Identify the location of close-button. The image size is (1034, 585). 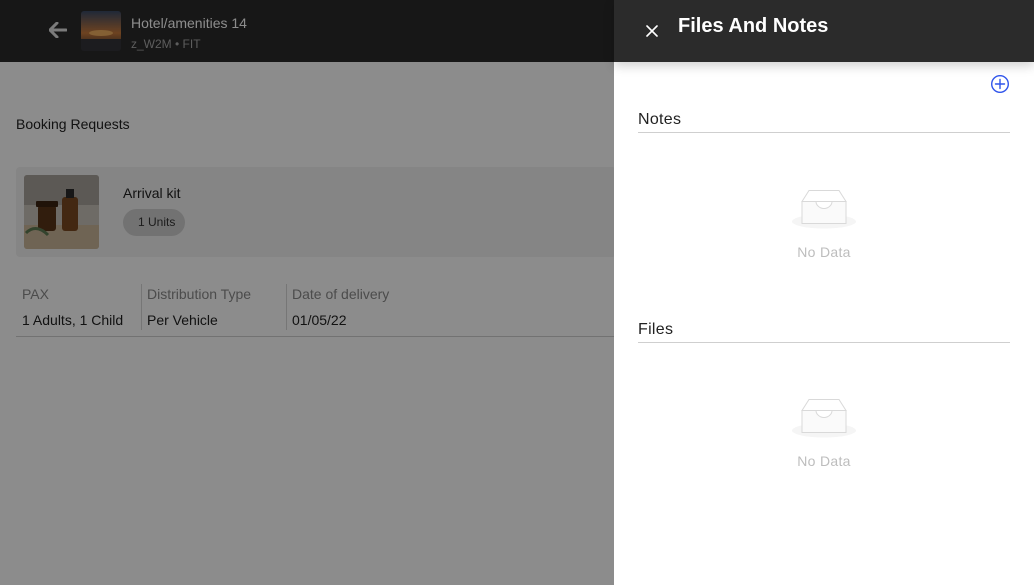
(652, 31).